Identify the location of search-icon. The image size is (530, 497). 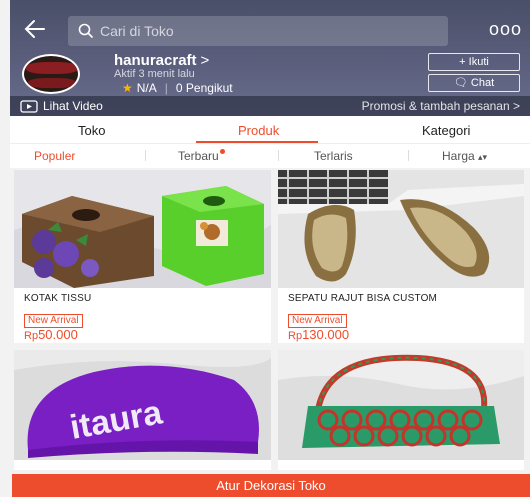
(86, 31).